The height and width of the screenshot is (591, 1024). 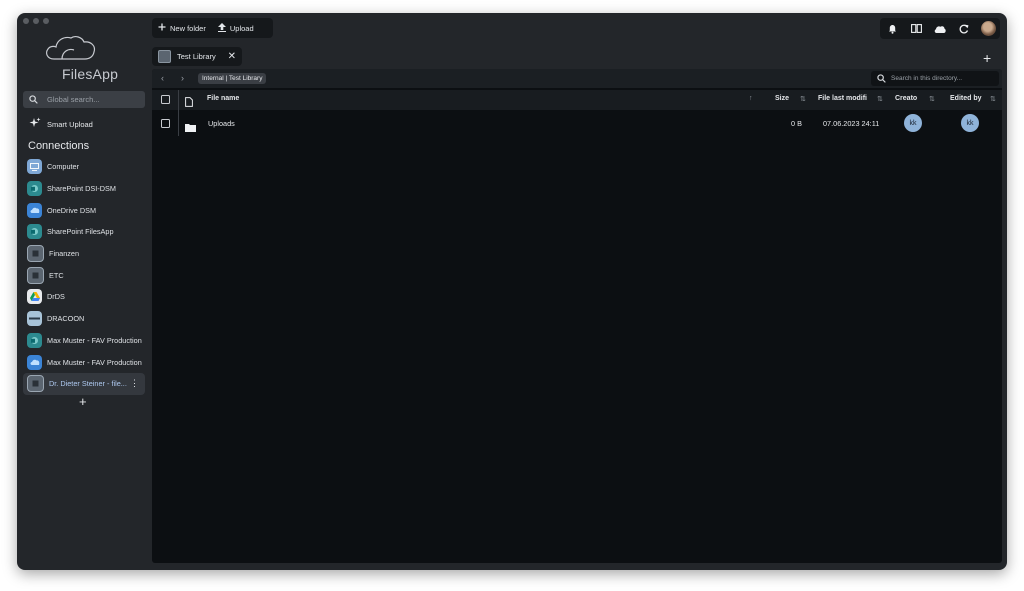 I want to click on app-name: FilesApp, so click(x=90, y=74).